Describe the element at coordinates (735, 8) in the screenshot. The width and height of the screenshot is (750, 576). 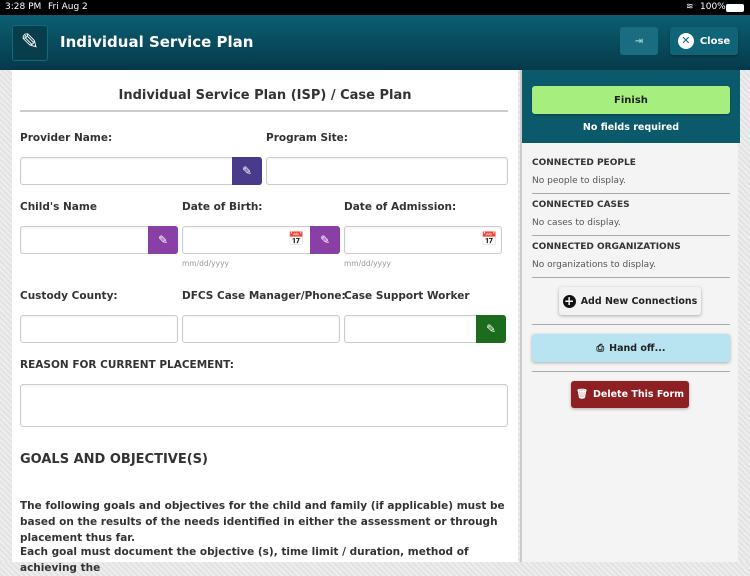
I see `battery-icon` at that location.